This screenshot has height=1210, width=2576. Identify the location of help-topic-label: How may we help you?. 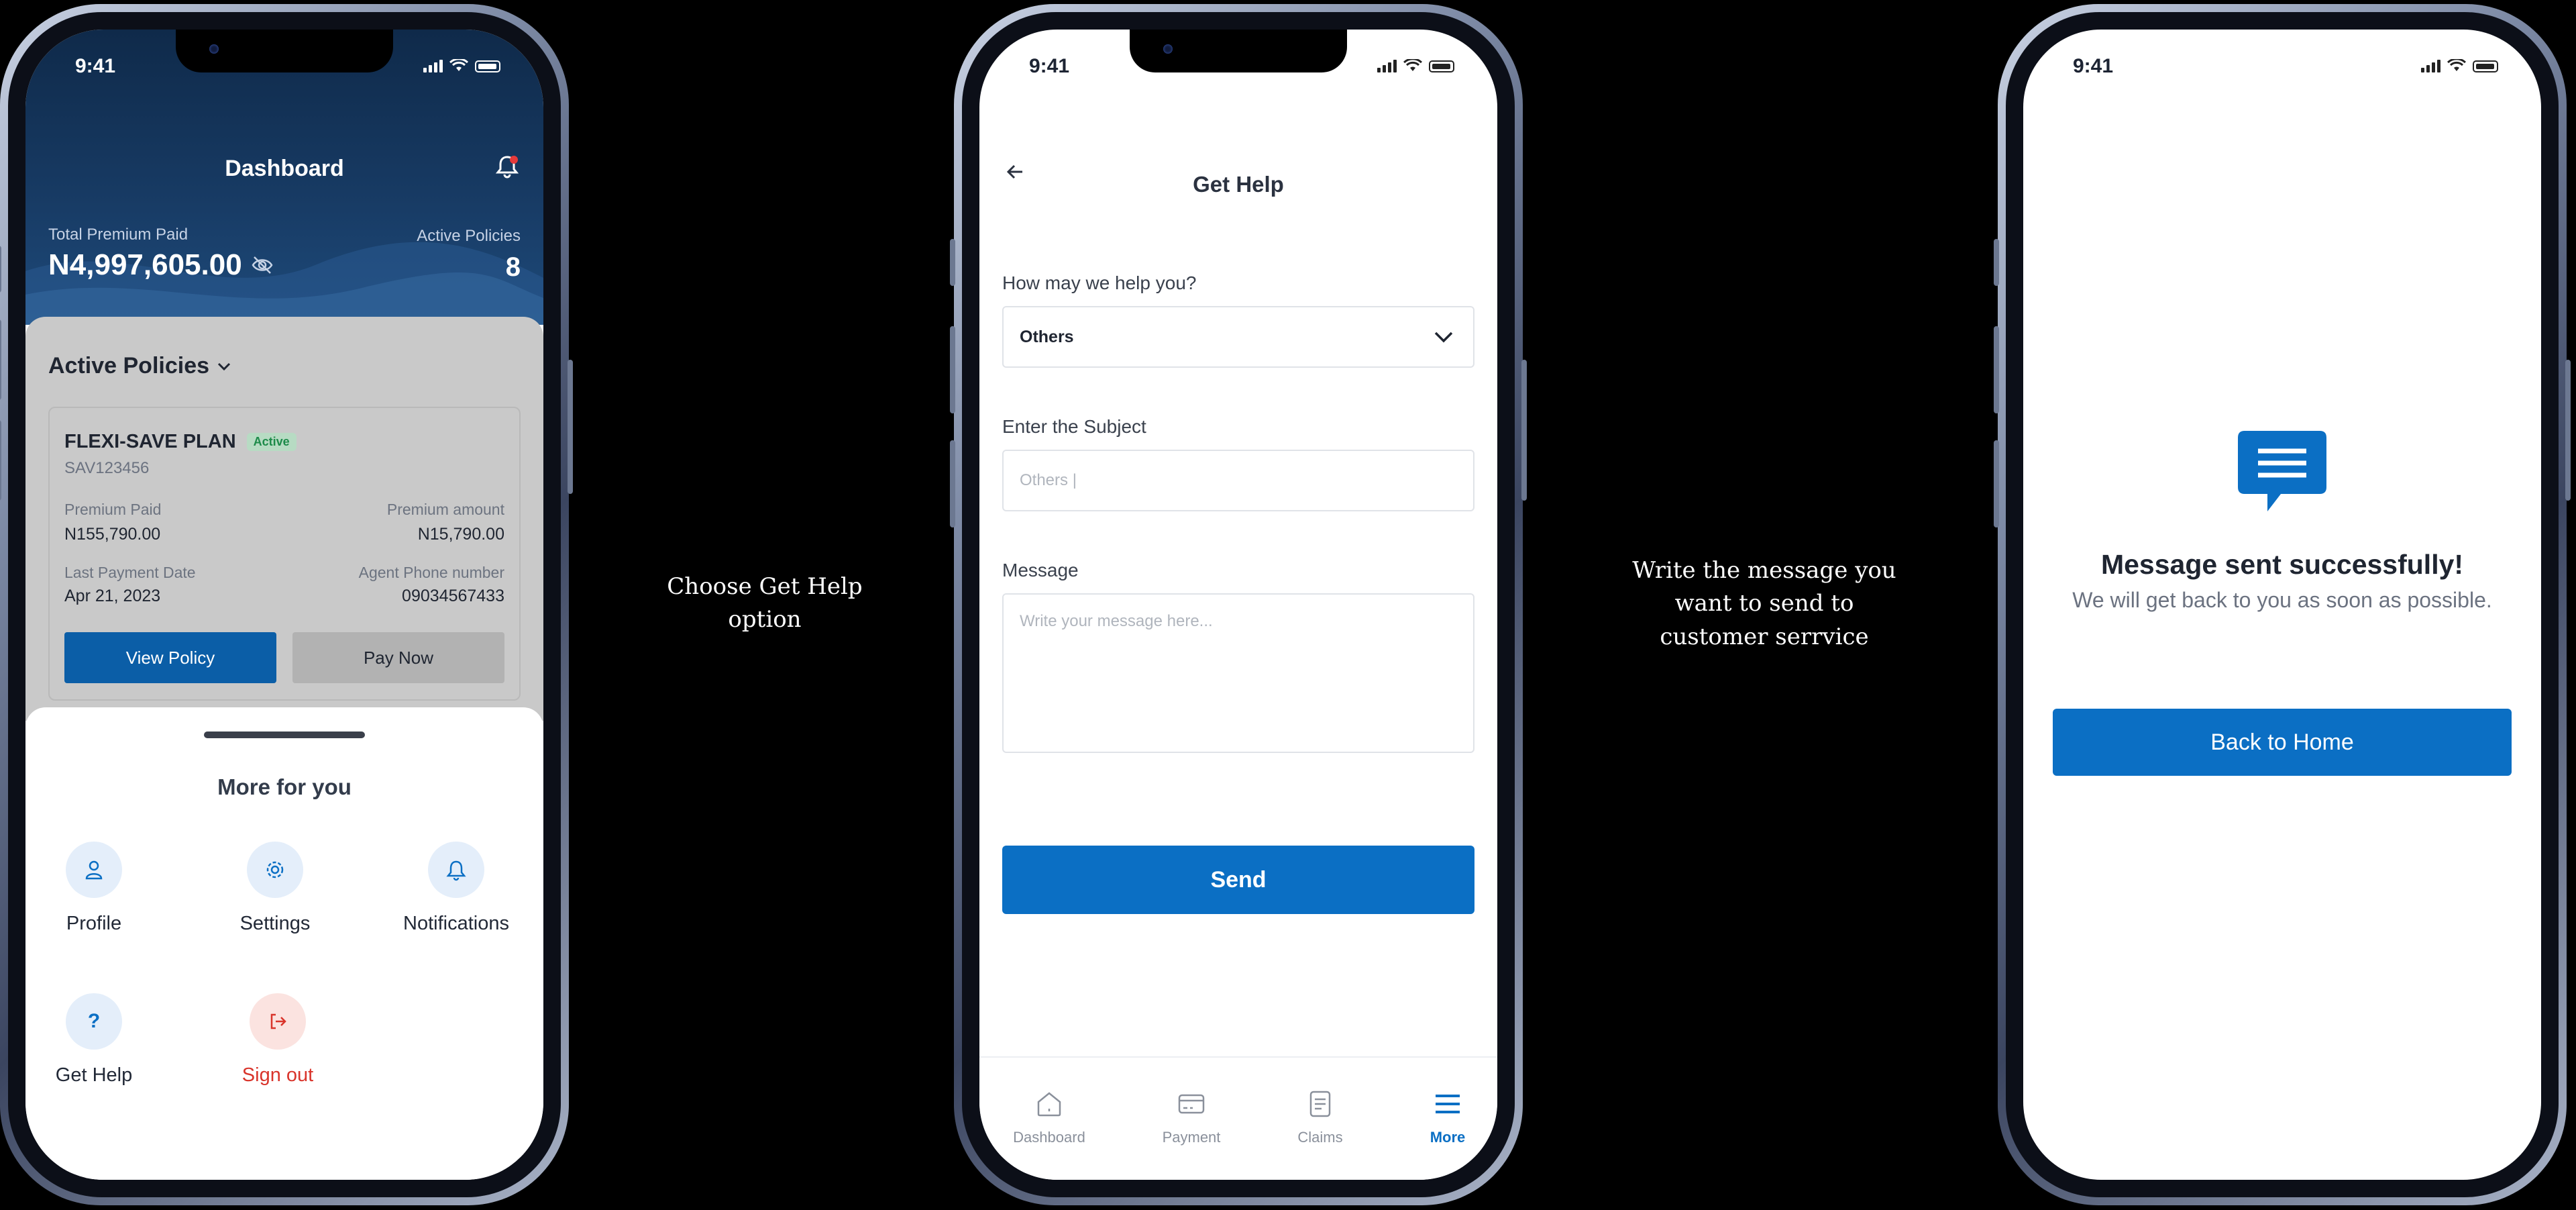
(1099, 282).